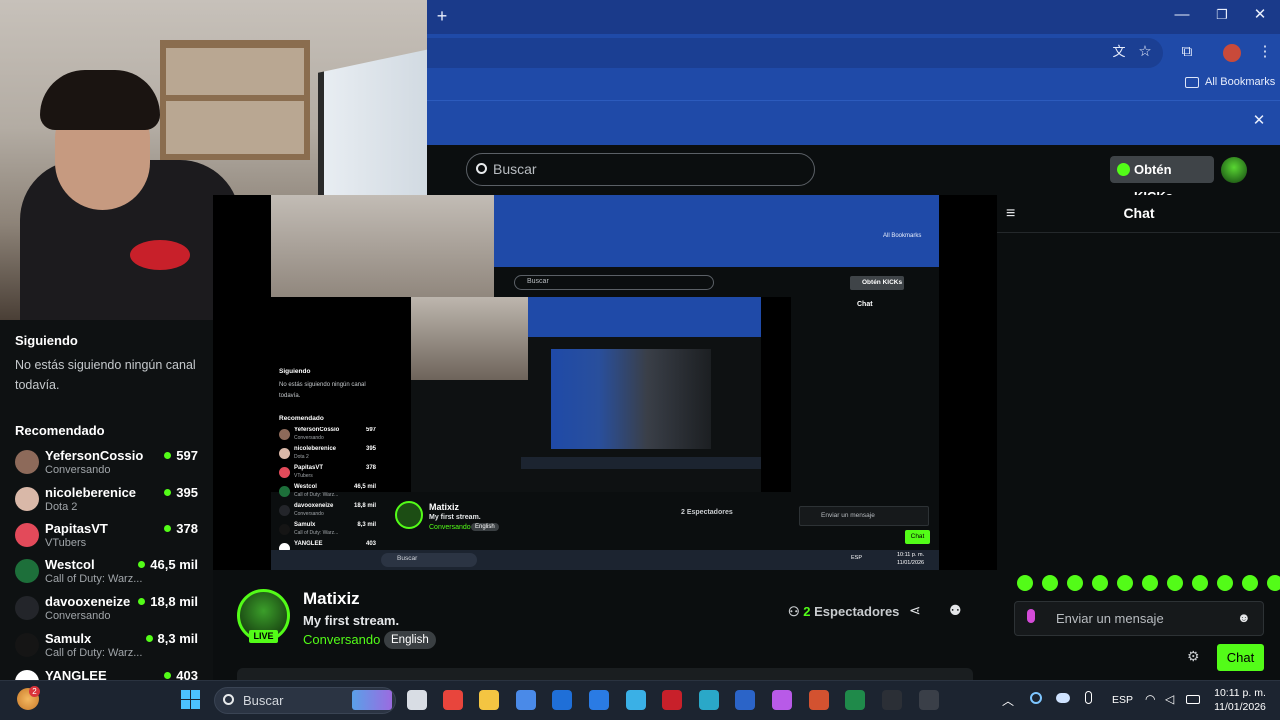 This screenshot has height=720, width=1280. What do you see at coordinates (1244, 617) in the screenshot?
I see `emoji-icon: ☻` at bounding box center [1244, 617].